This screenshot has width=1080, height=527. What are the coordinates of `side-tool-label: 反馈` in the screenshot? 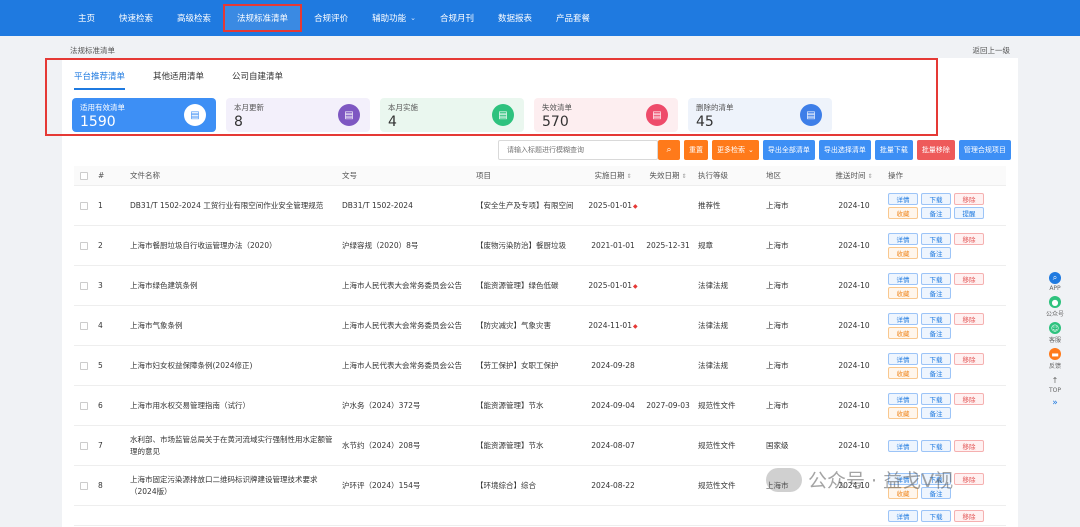 It's located at (1054, 366).